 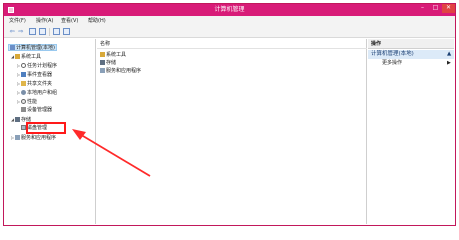 I want to click on list-item-storage: 存储, so click(x=108, y=63).